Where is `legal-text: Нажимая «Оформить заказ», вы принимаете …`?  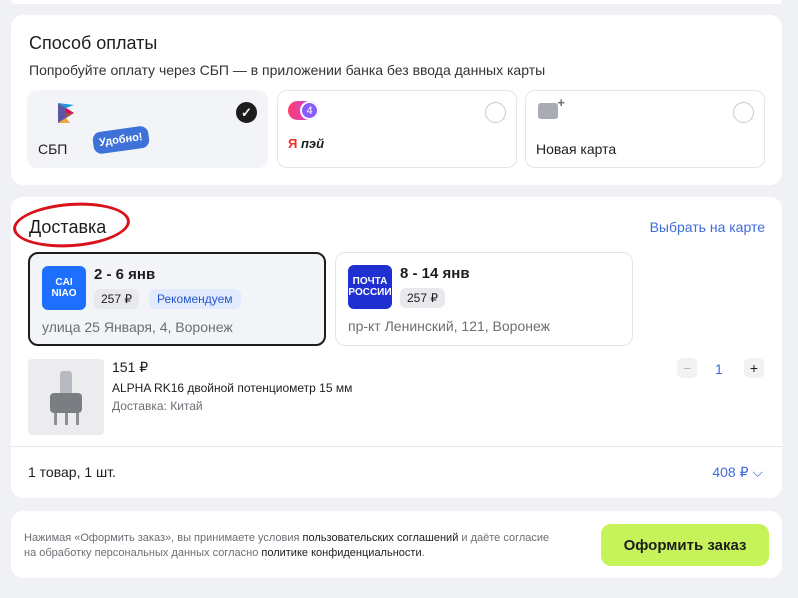
legal-text: Нажимая «Оформить заказ», вы принимаете … is located at coordinates (287, 545).